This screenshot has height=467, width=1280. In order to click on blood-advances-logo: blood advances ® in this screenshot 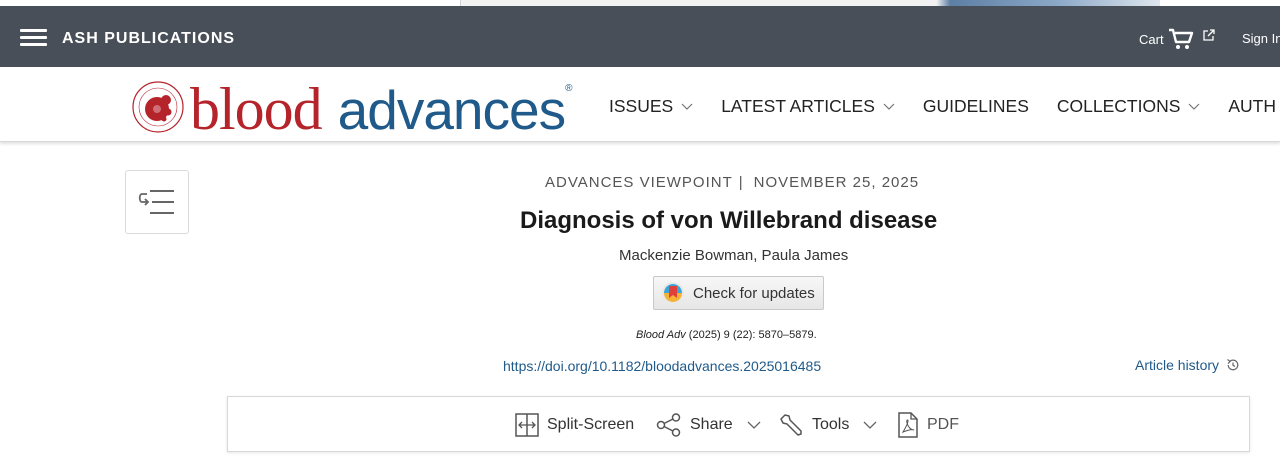, I will do `click(351, 108)`.